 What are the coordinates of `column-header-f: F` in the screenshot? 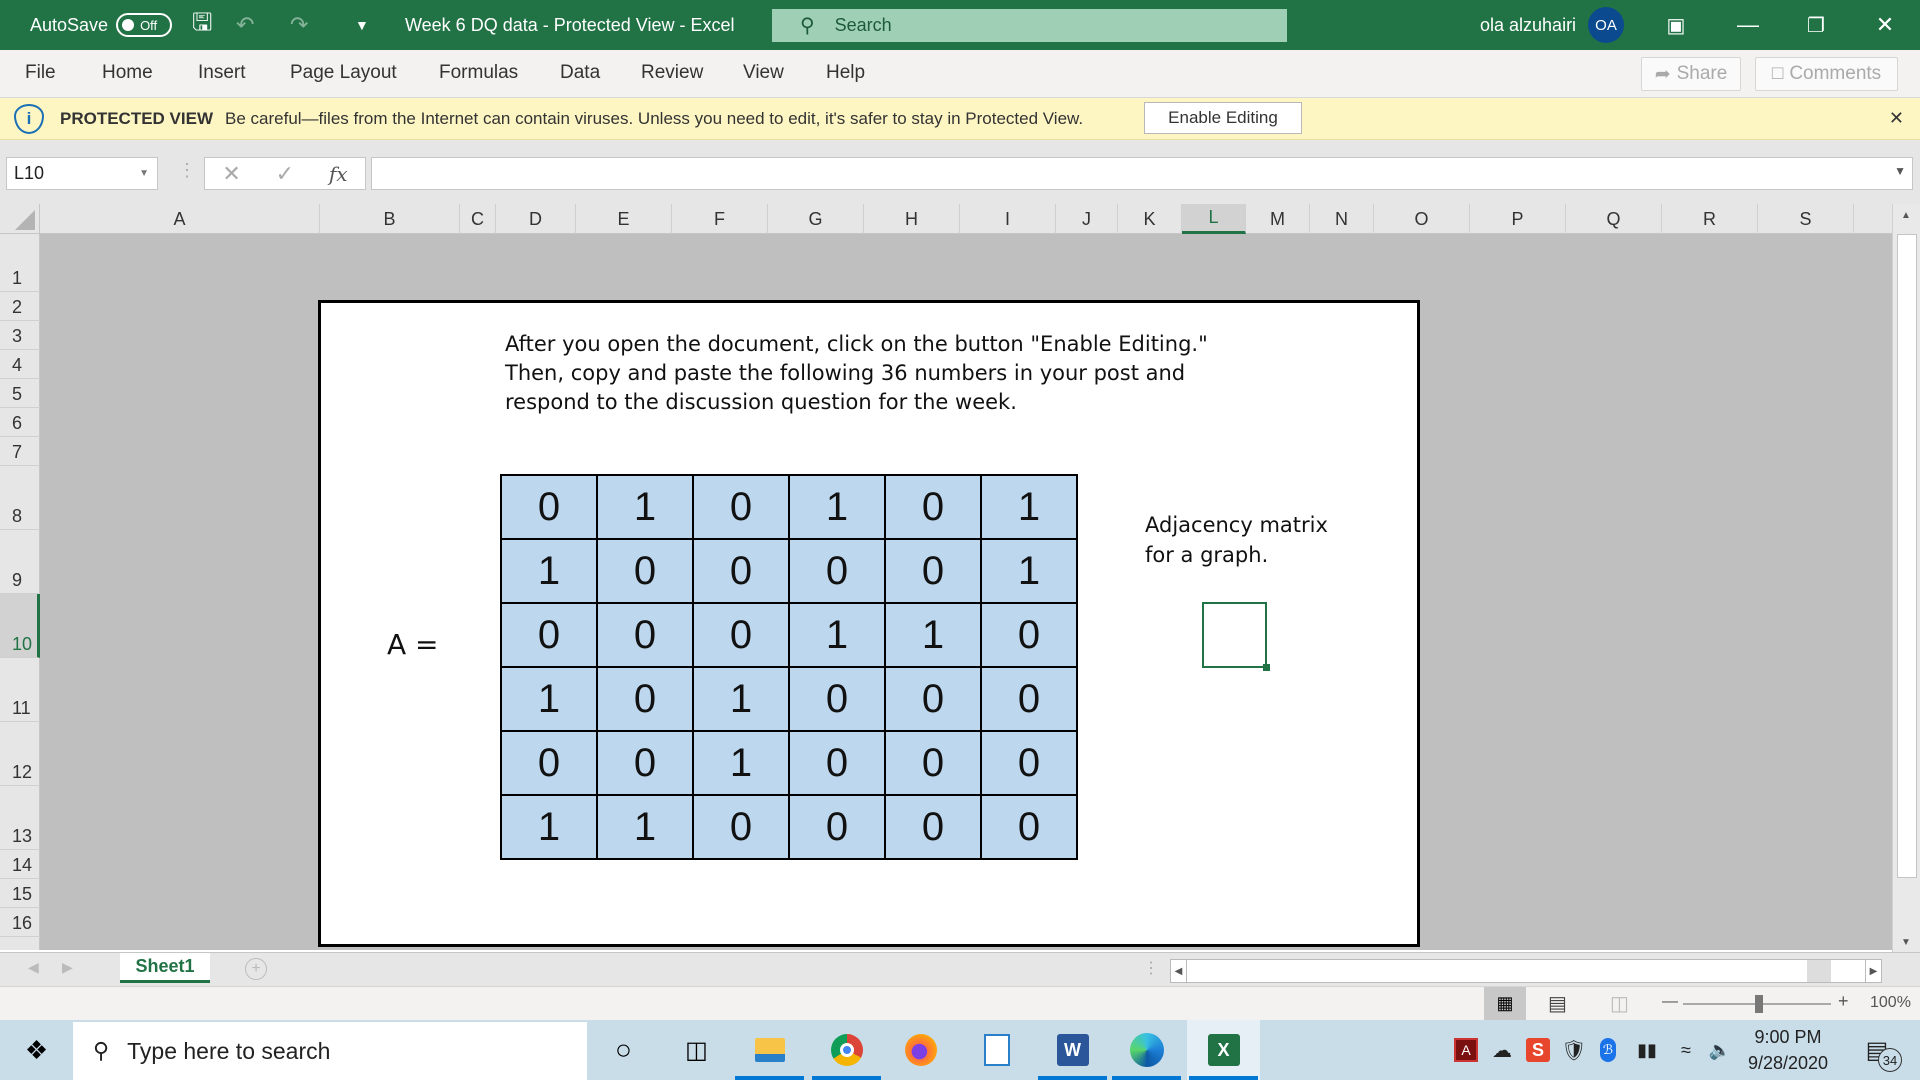 It's located at (720, 219).